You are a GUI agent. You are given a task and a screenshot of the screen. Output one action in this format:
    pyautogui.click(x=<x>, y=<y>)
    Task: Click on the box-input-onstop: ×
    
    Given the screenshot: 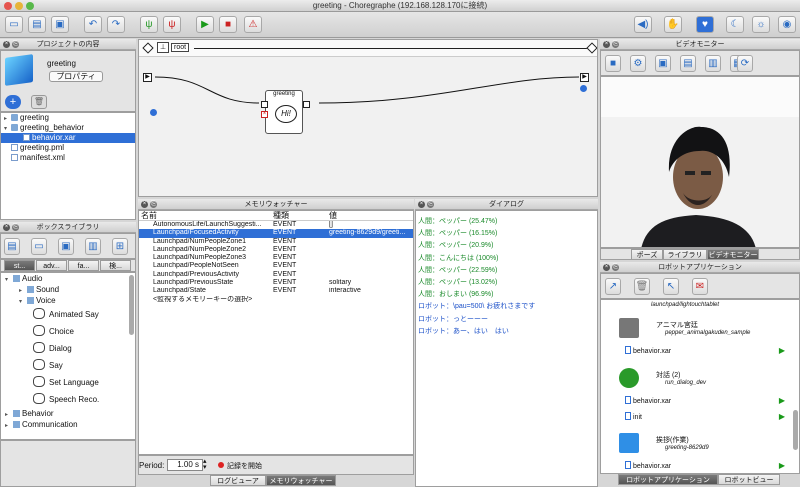 What is the action you would take?
    pyautogui.click(x=264, y=114)
    